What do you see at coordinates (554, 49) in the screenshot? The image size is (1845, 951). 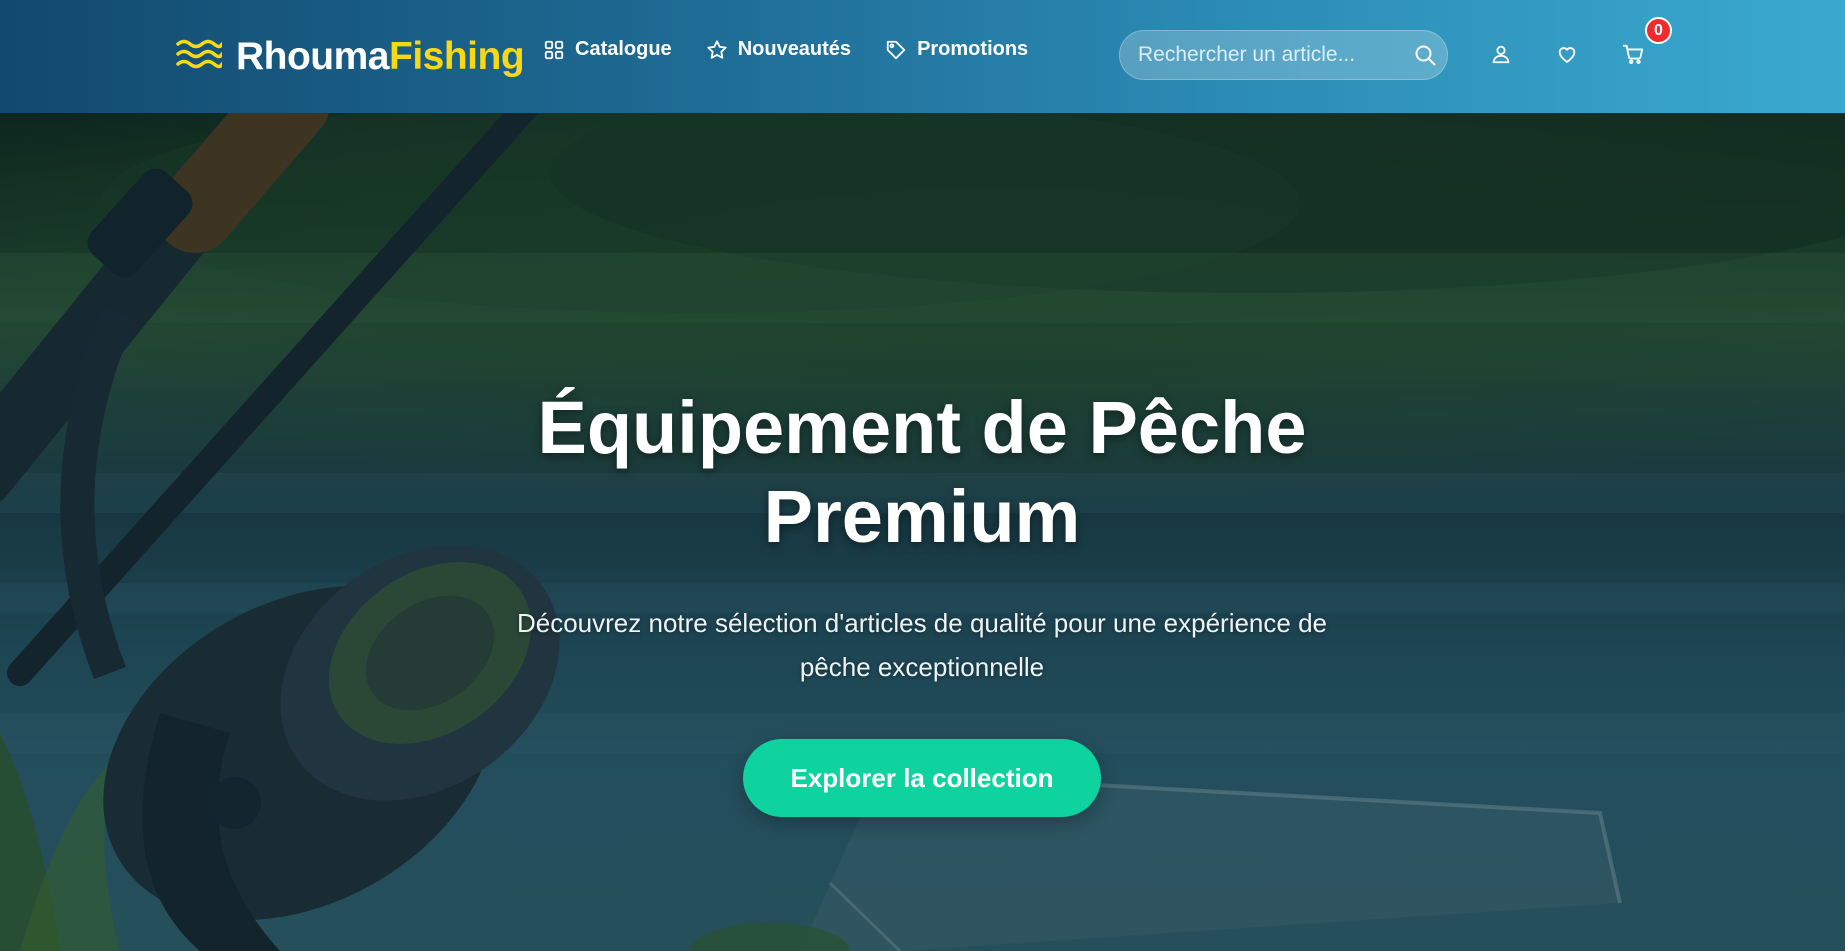 I see `grid-icon` at bounding box center [554, 49].